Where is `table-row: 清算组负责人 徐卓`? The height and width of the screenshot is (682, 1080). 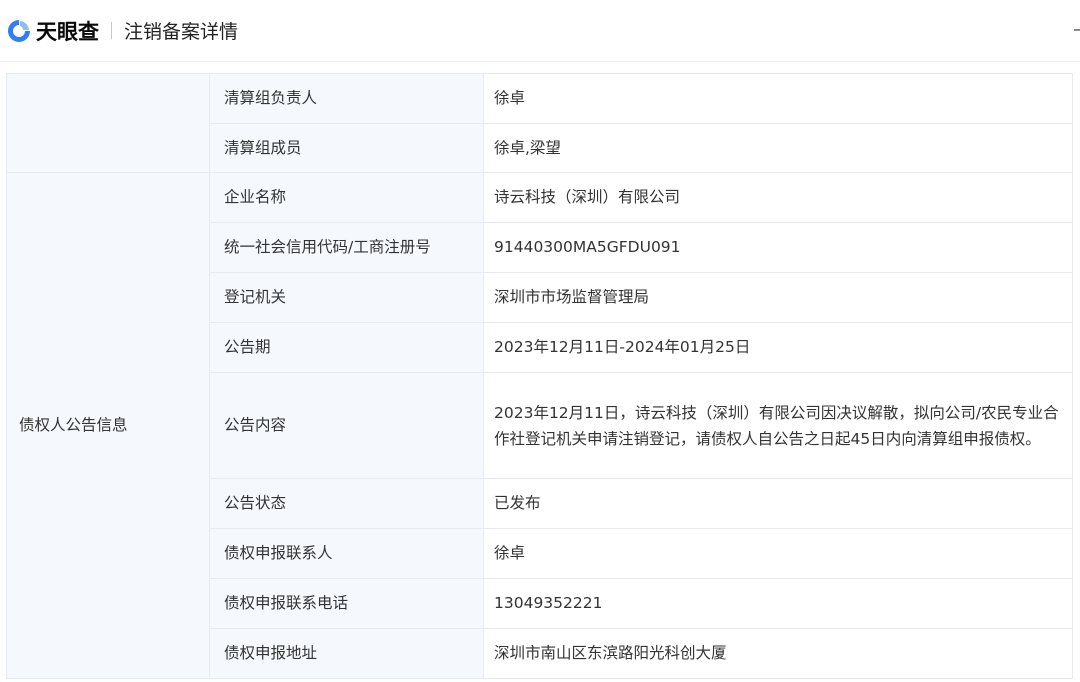 table-row: 清算组负责人 徐卓 is located at coordinates (539, 123).